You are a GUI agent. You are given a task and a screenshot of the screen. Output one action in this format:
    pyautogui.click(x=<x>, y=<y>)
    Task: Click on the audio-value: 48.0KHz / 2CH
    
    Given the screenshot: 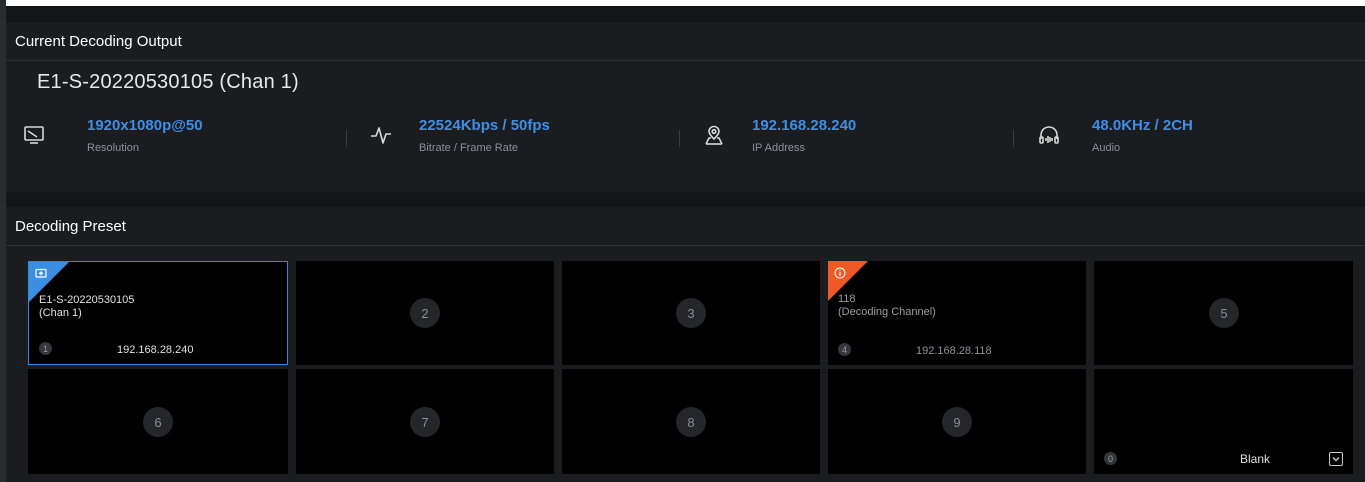 What is the action you would take?
    pyautogui.click(x=1142, y=125)
    